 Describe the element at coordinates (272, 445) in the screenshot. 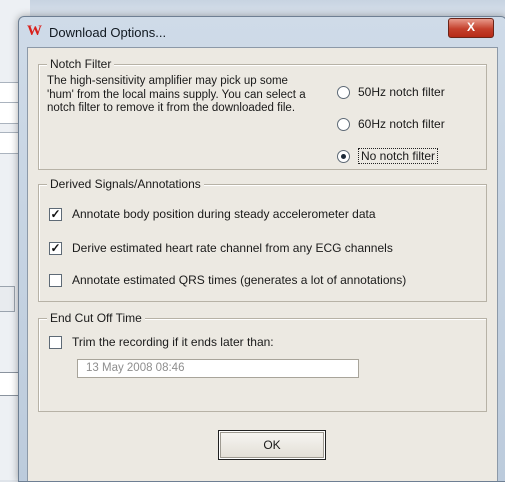

I see `ok-button: OK` at that location.